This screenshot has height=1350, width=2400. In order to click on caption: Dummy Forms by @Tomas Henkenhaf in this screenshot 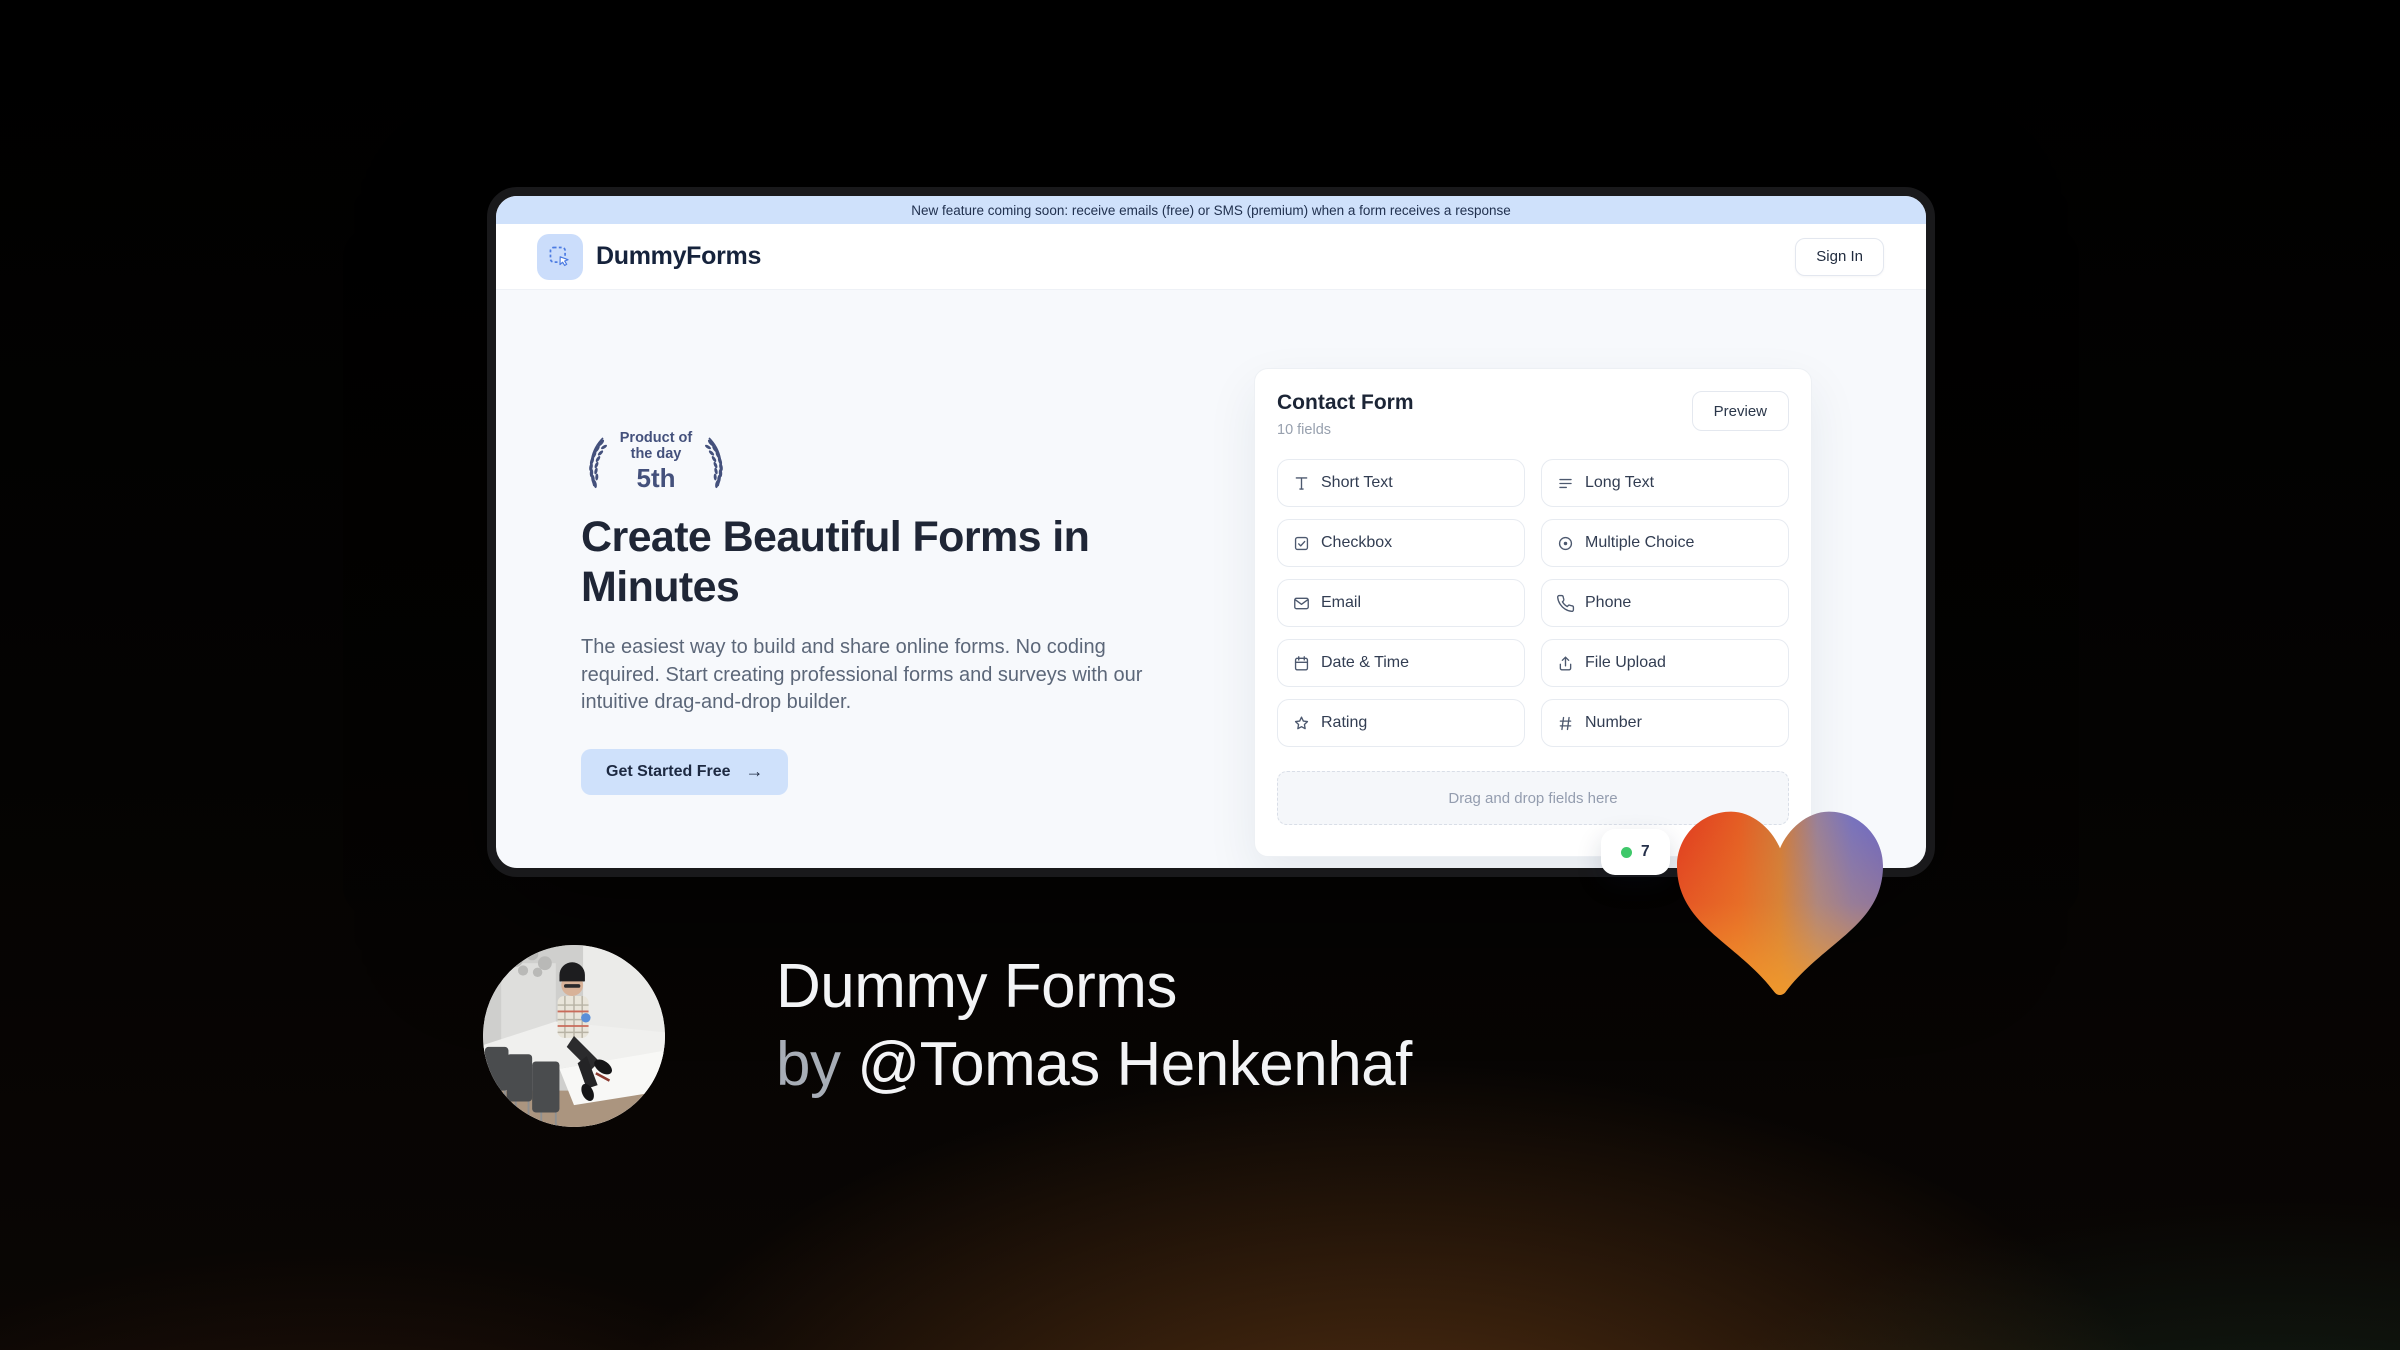, I will do `click(1094, 1026)`.